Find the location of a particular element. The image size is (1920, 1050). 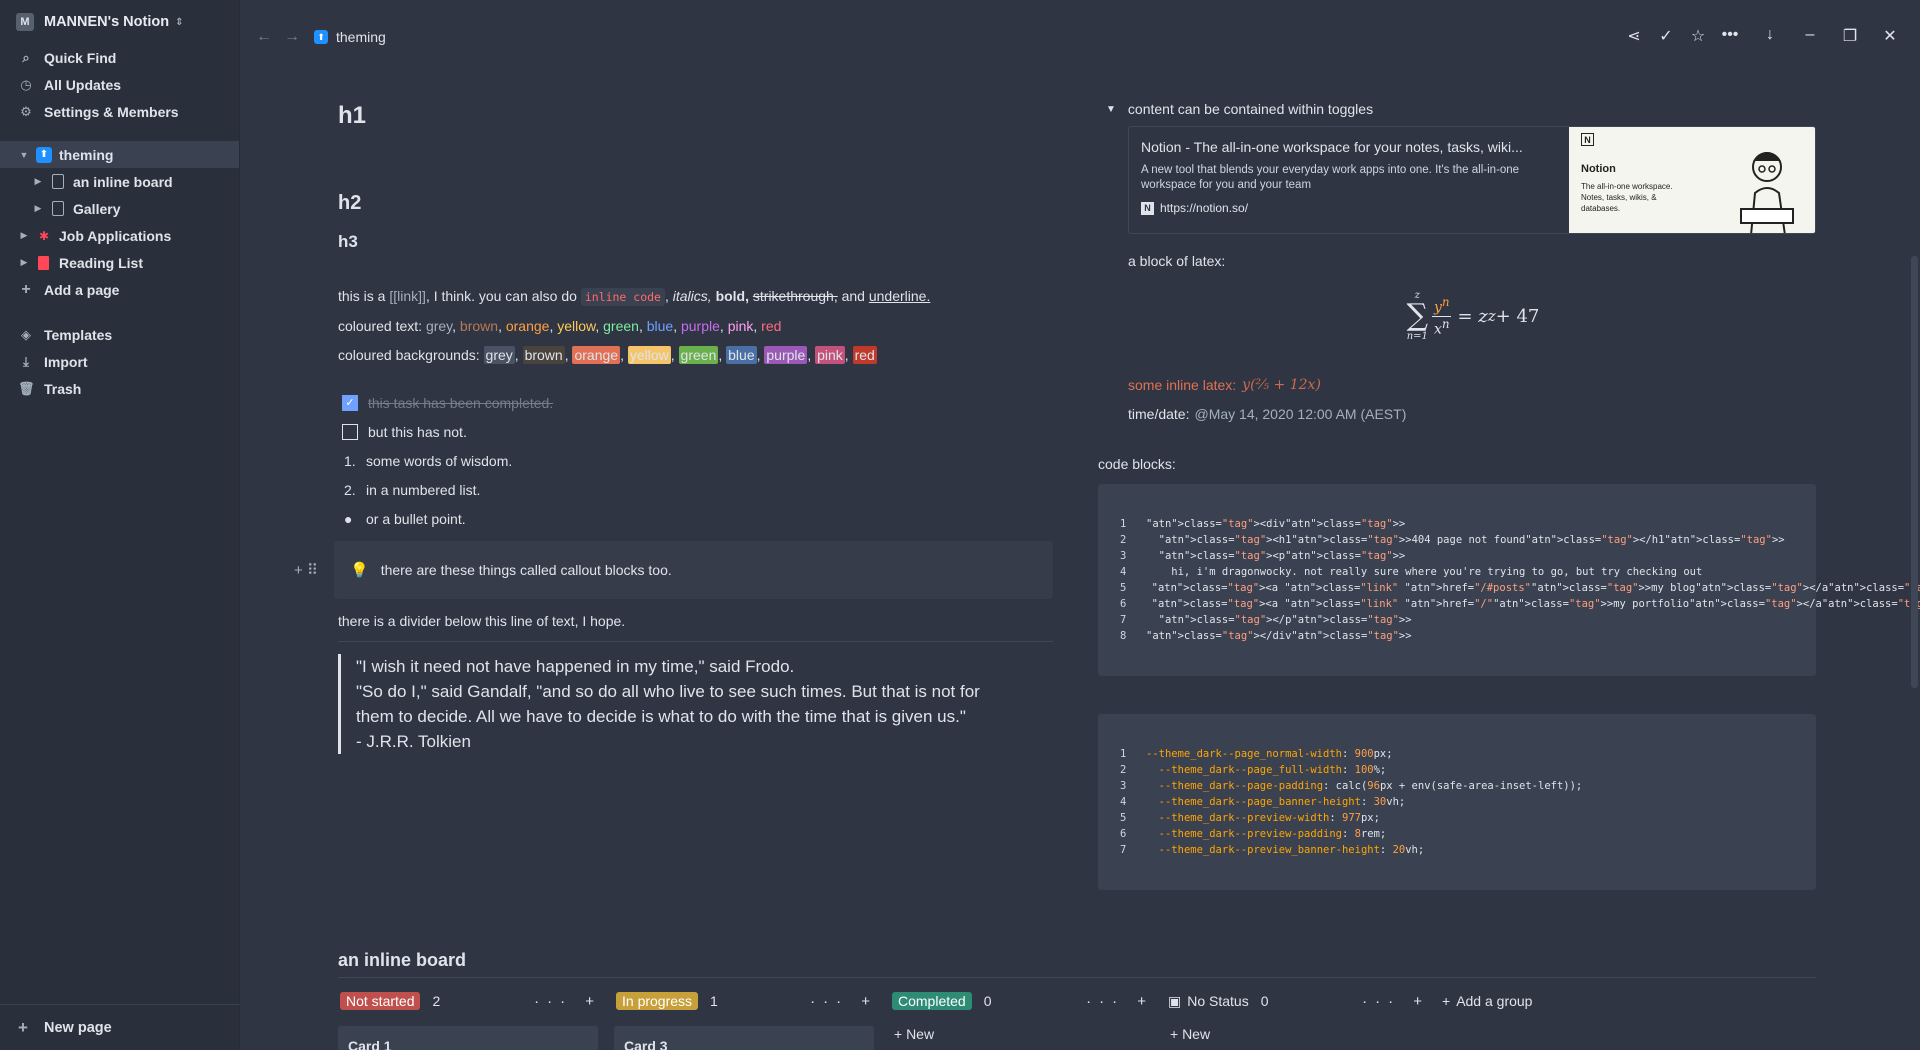

scrollbar-thumb is located at coordinates (1914, 472).